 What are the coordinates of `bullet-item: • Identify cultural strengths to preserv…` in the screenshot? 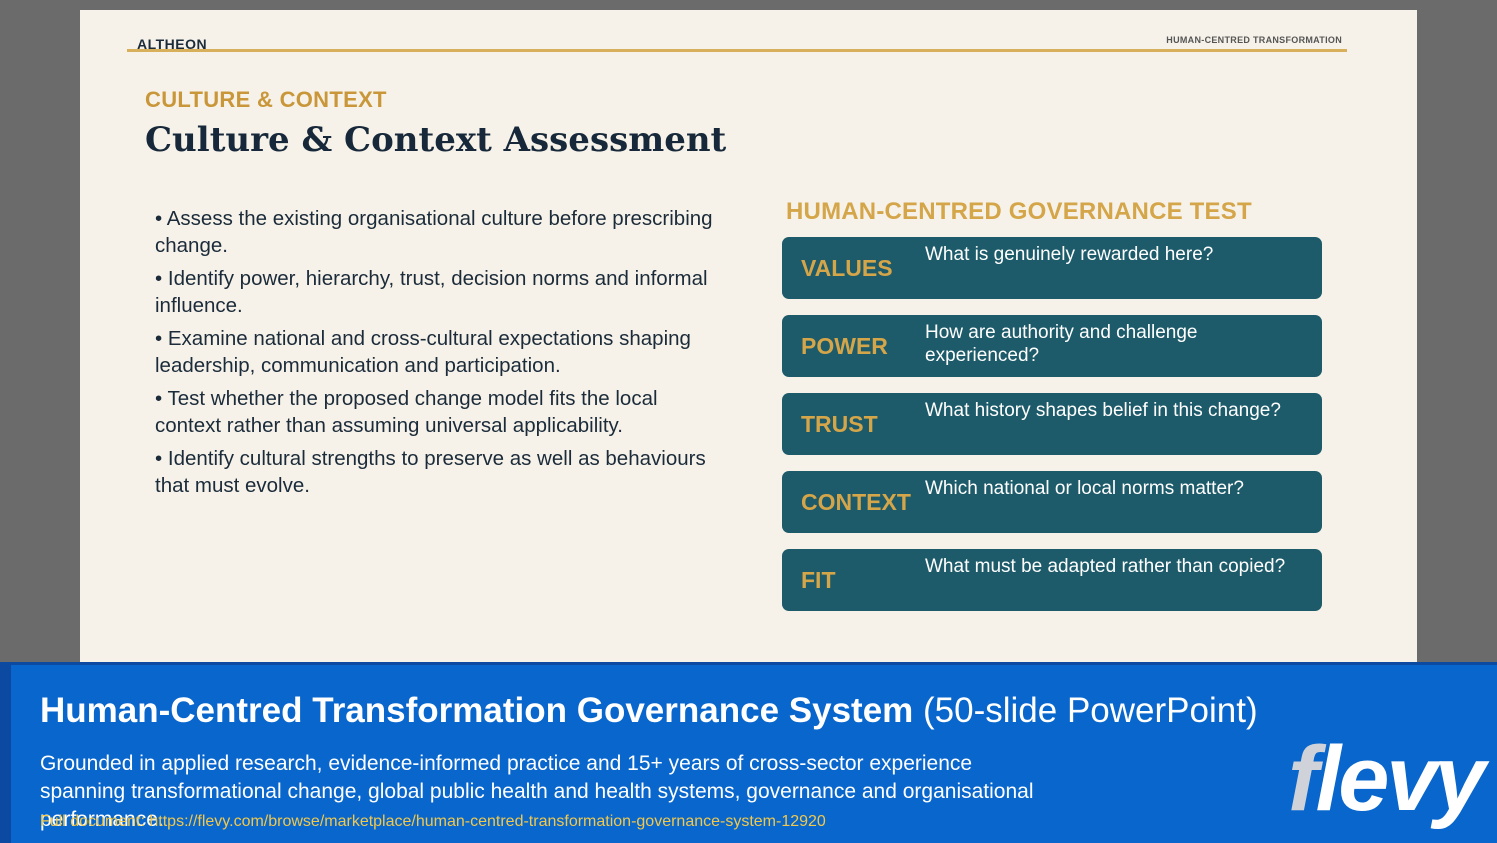 It's located at (430, 472).